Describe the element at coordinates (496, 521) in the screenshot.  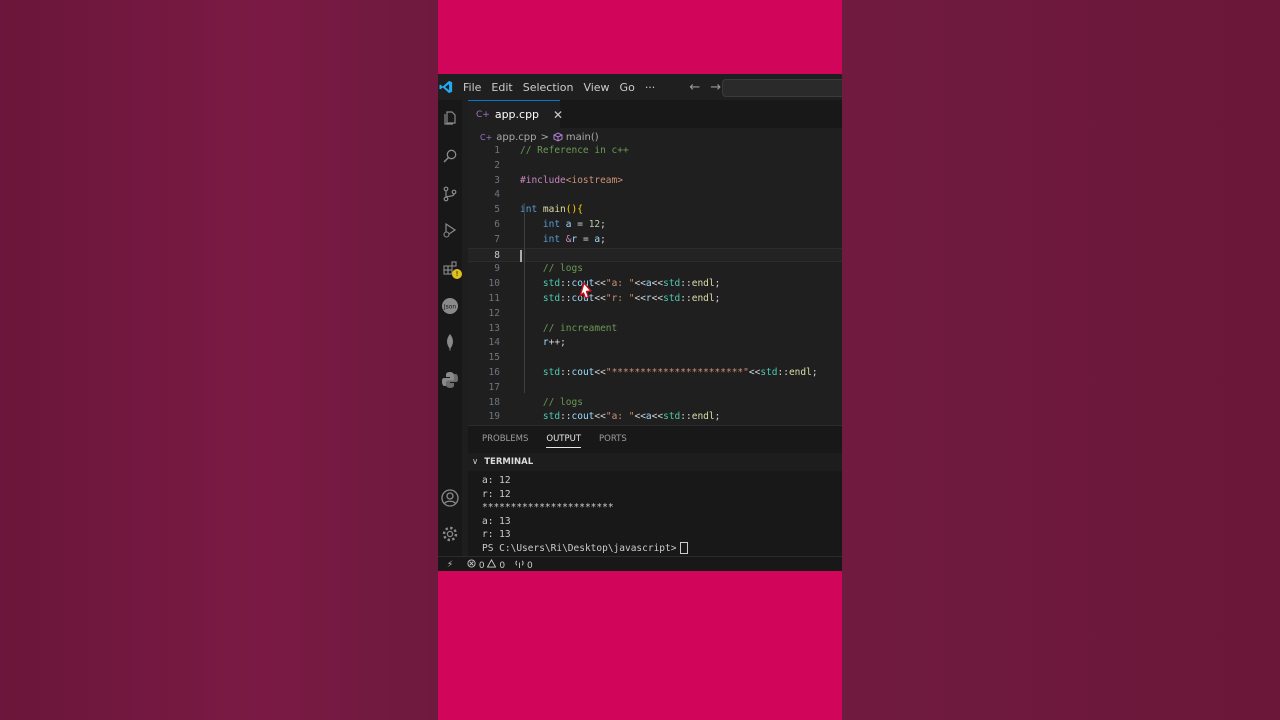
I see `terminal-line: a: 13` at that location.